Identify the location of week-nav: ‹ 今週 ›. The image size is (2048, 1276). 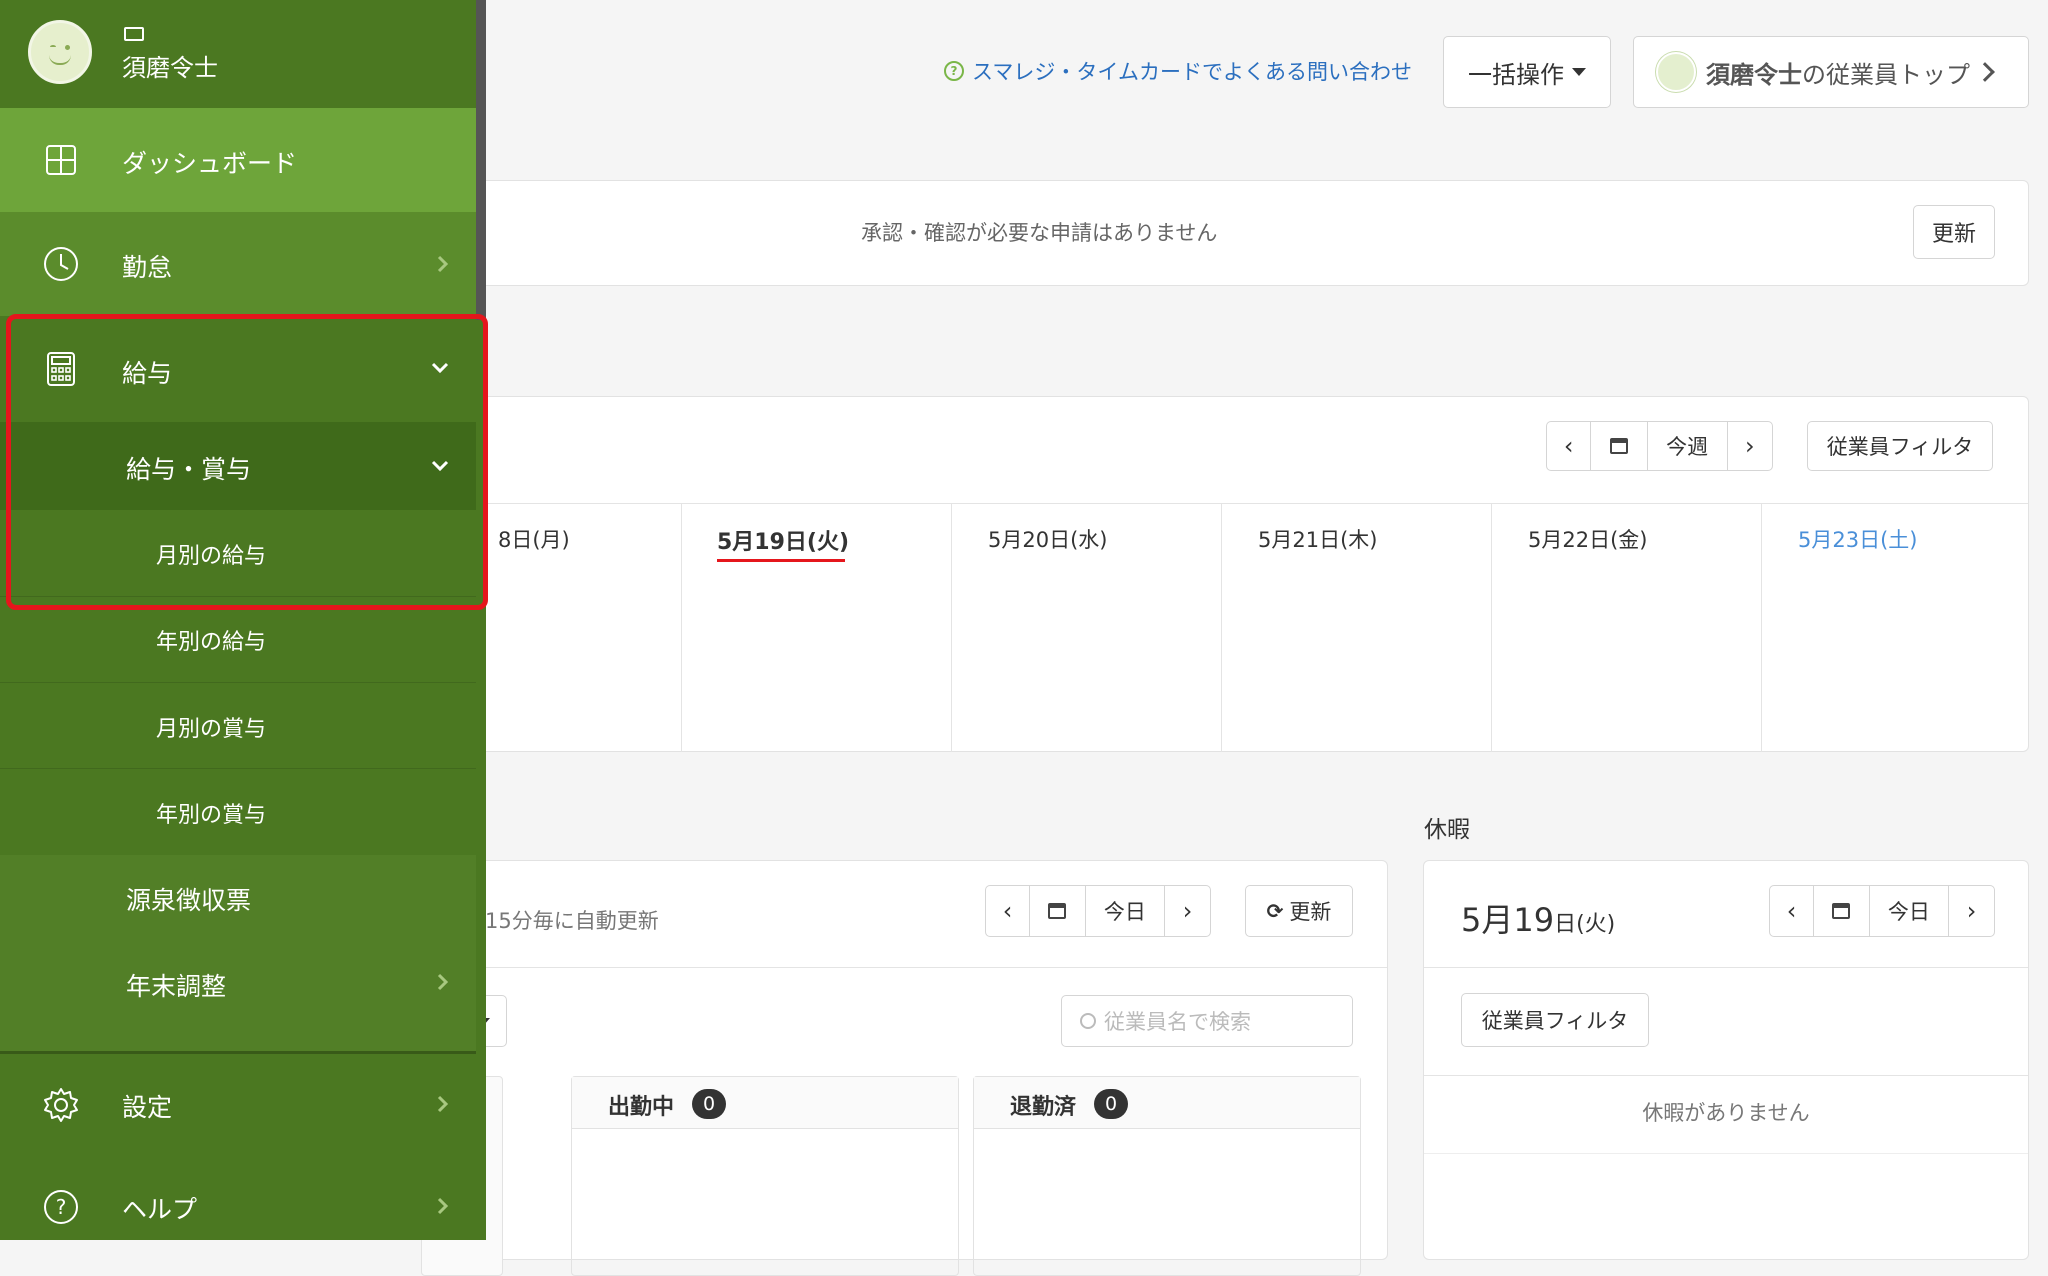
(1659, 446).